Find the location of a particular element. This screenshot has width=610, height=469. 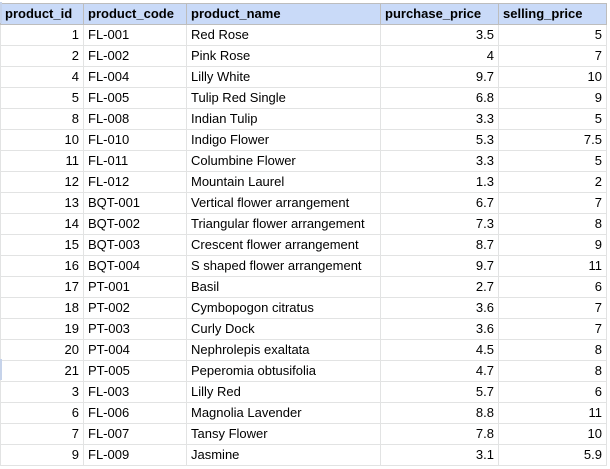

cell-product-name: Cymbopogon citratus is located at coordinates (283, 308).